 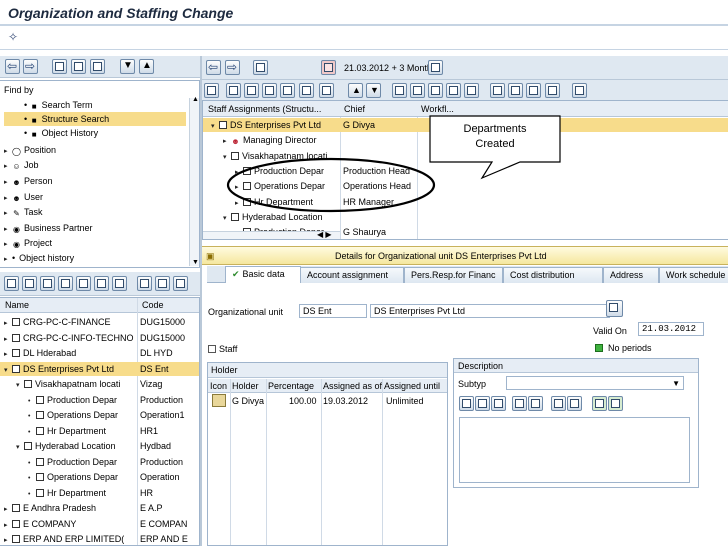 What do you see at coordinates (490, 311) in the screenshot?
I see `org-unit-long-field: DS Enterprises Pvt Ltd` at bounding box center [490, 311].